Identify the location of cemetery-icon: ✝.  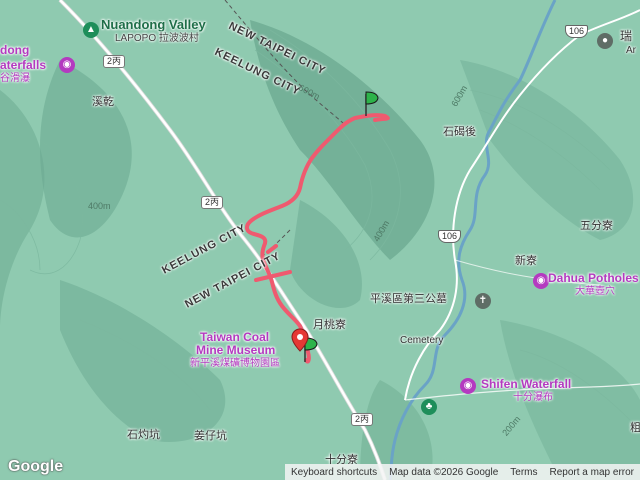
(483, 301).